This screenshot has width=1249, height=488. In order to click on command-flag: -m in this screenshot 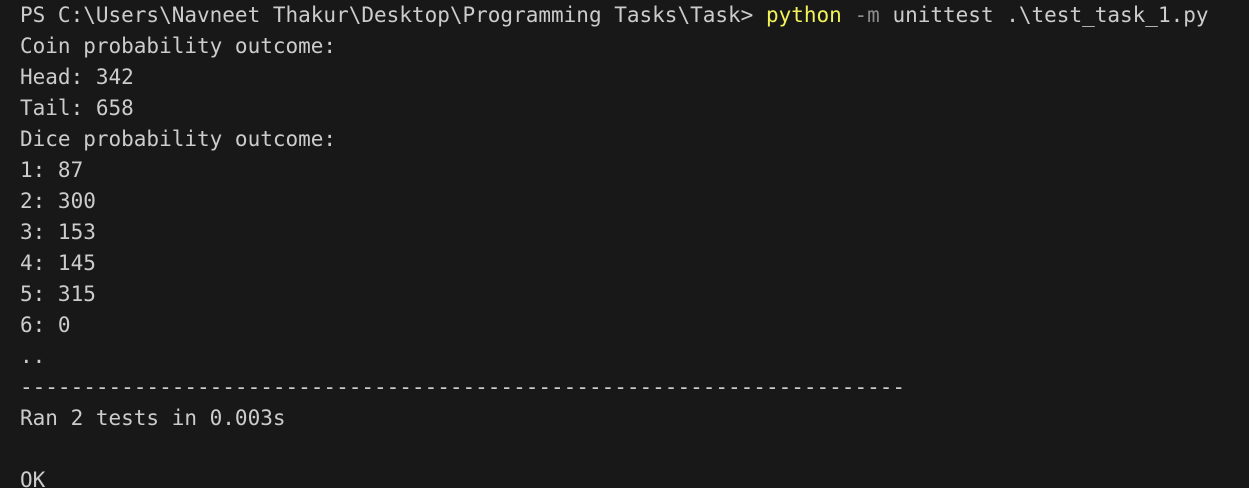, I will do `click(867, 15)`.